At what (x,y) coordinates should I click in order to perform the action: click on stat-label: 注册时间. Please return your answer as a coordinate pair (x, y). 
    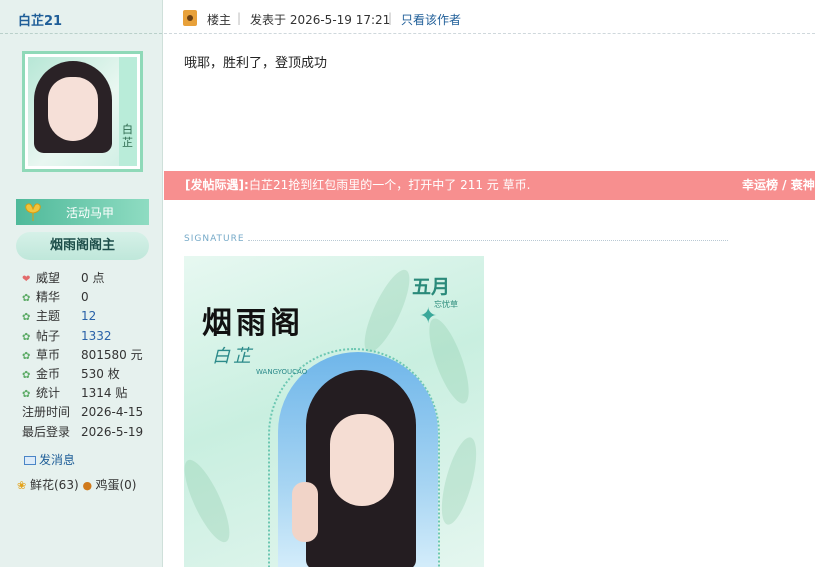
    Looking at the image, I should click on (46, 412).